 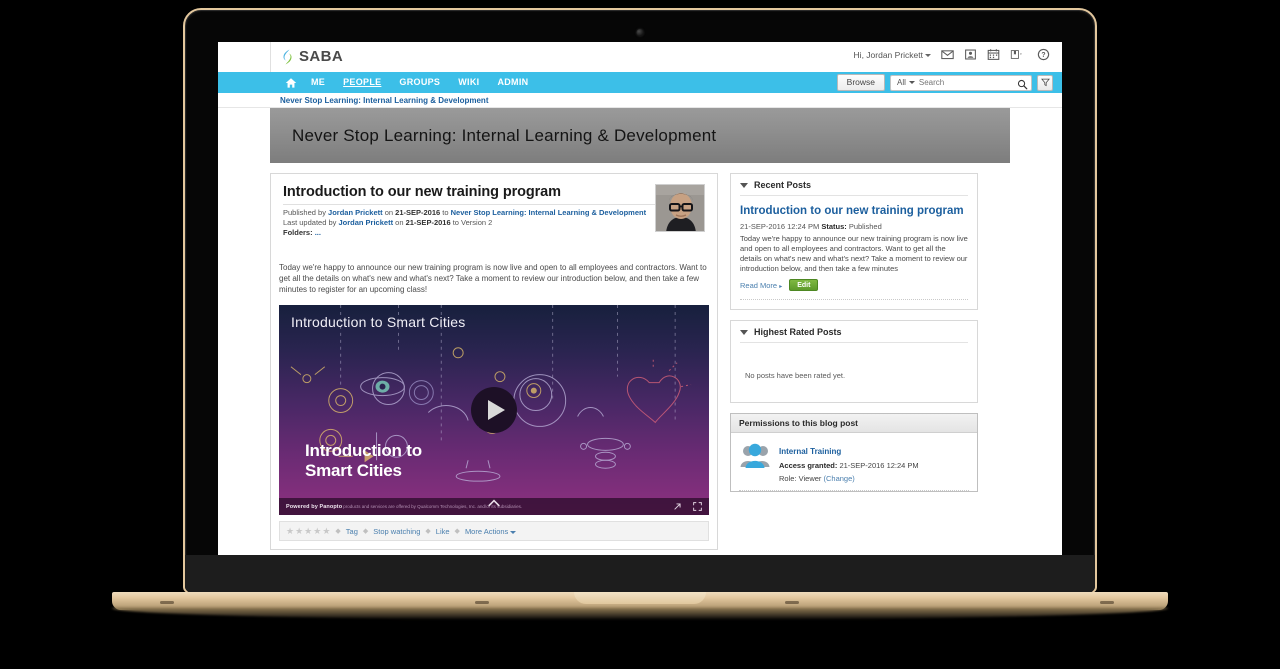 What do you see at coordinates (788, 478) in the screenshot?
I see `role-label: Role:` at bounding box center [788, 478].